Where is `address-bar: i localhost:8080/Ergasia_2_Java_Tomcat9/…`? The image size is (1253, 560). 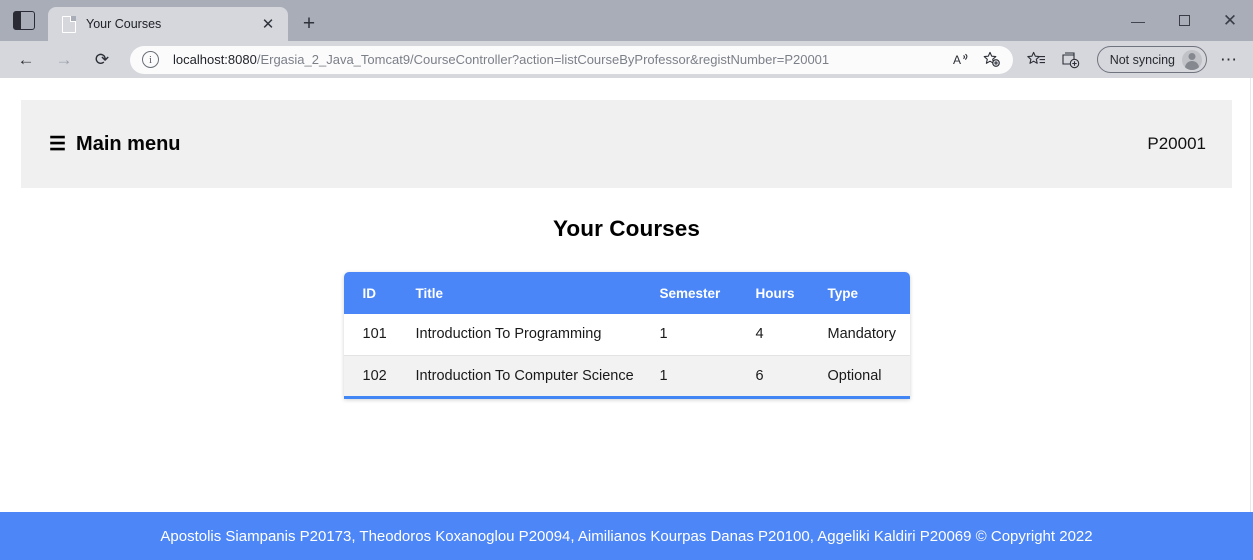 address-bar: i localhost:8080/Ergasia_2_Java_Tomcat9/… is located at coordinates (571, 59).